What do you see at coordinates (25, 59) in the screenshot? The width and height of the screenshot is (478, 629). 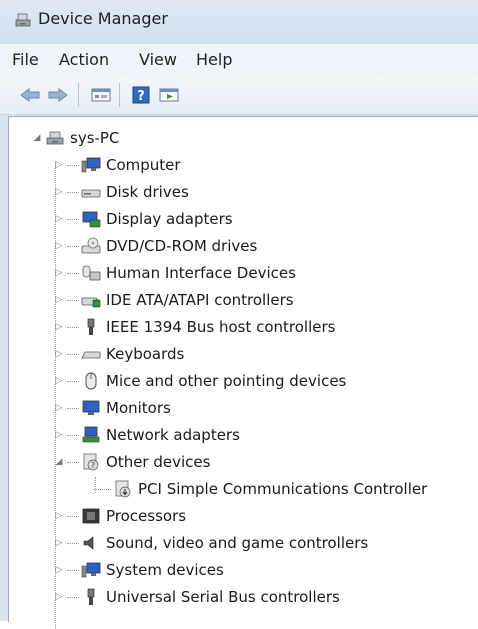 I see `menu-file: File` at bounding box center [25, 59].